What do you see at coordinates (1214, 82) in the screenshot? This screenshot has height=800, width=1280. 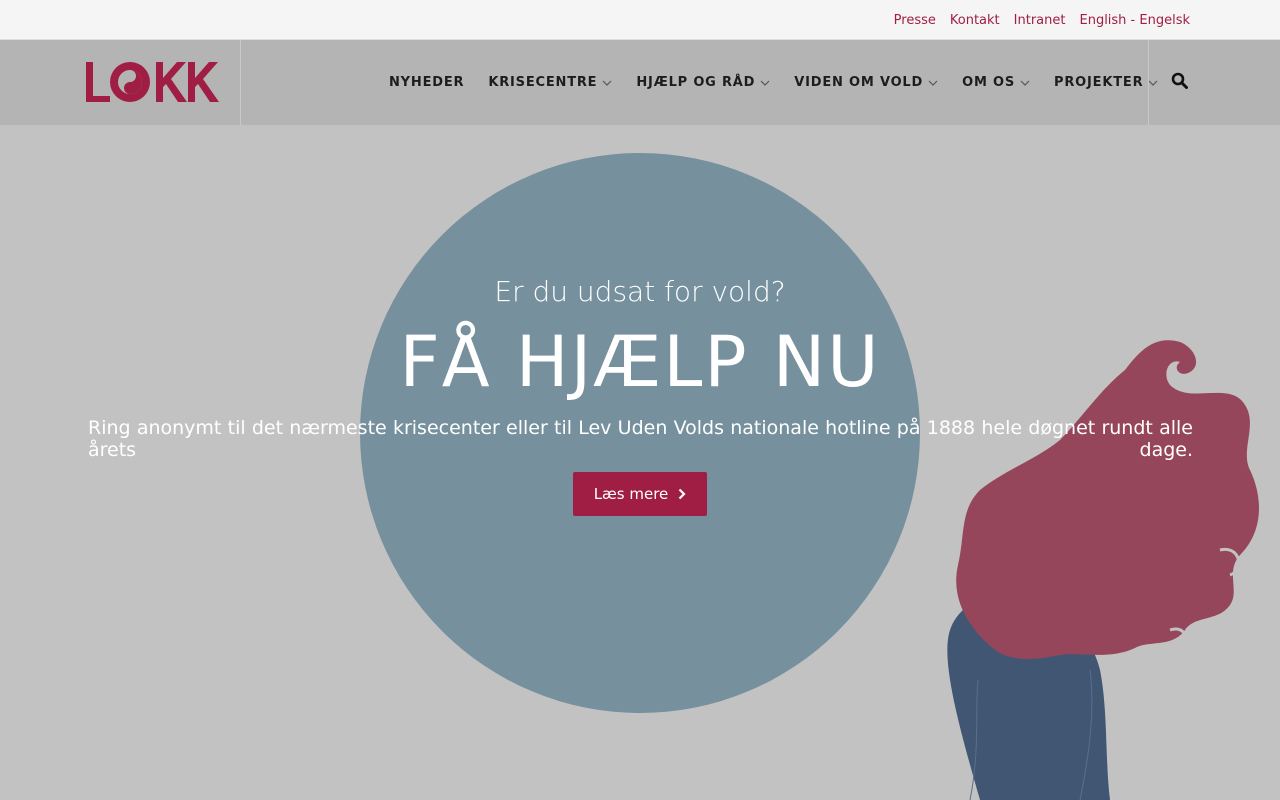 I see `search-cell` at bounding box center [1214, 82].